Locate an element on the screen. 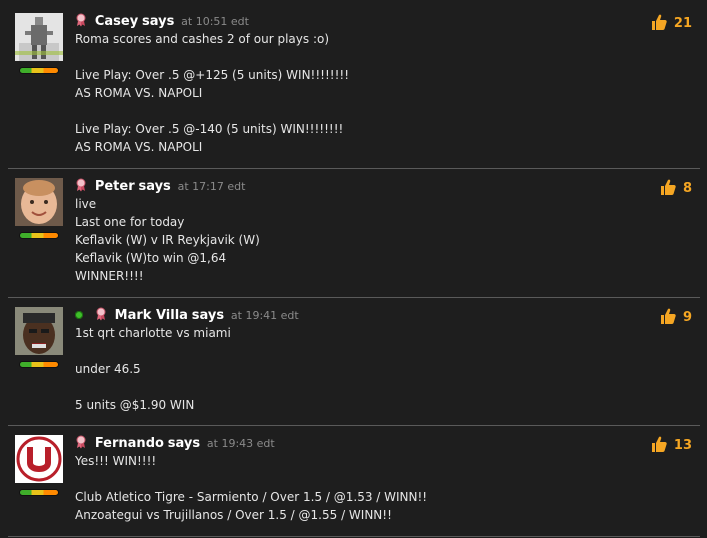 The image size is (707, 538). like-count: 13 is located at coordinates (682, 445).